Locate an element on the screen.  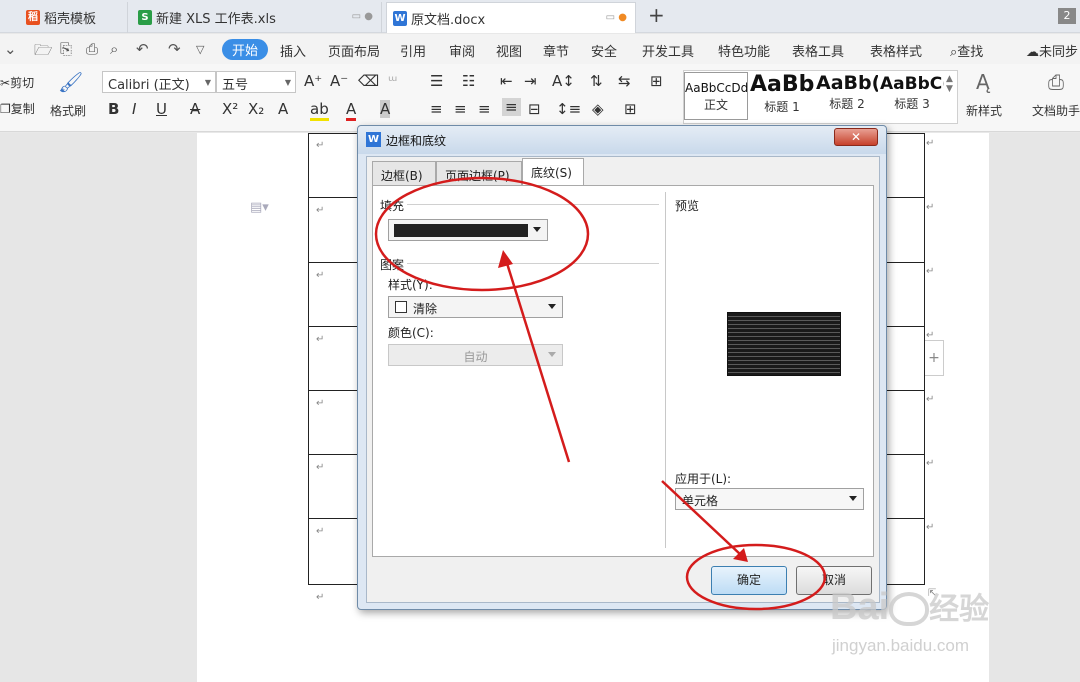
print-icon: ⎙ is located at coordinates (92, 49).